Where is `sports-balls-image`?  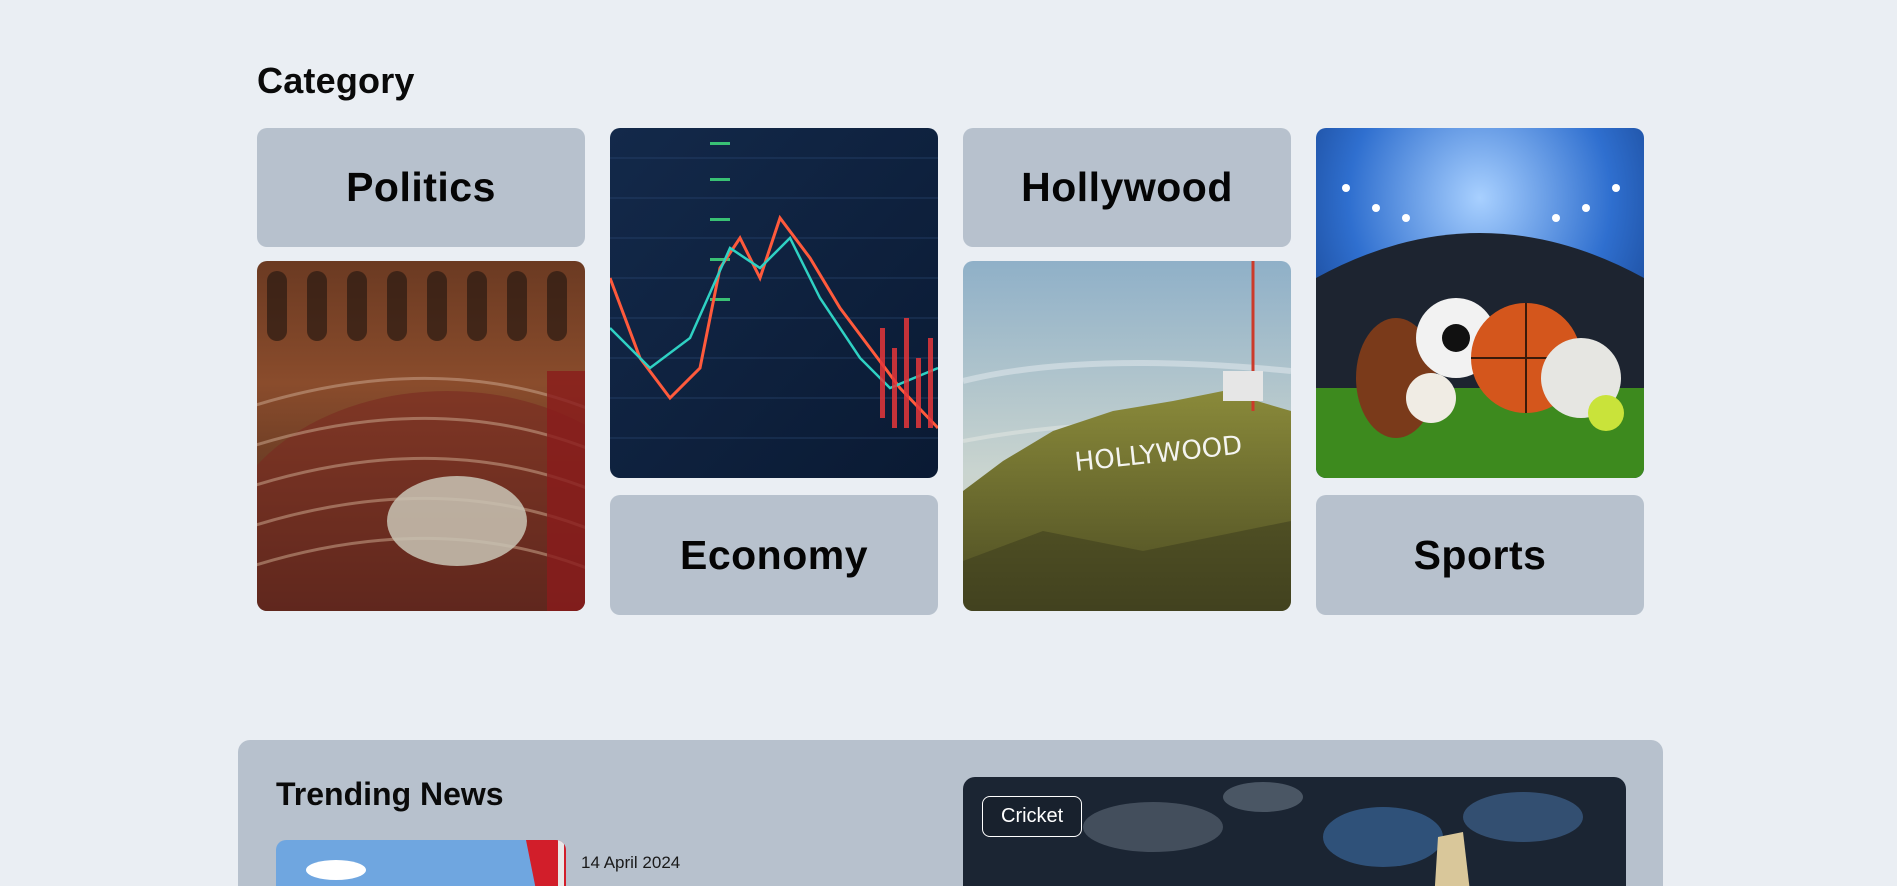
sports-balls-image is located at coordinates (1480, 303).